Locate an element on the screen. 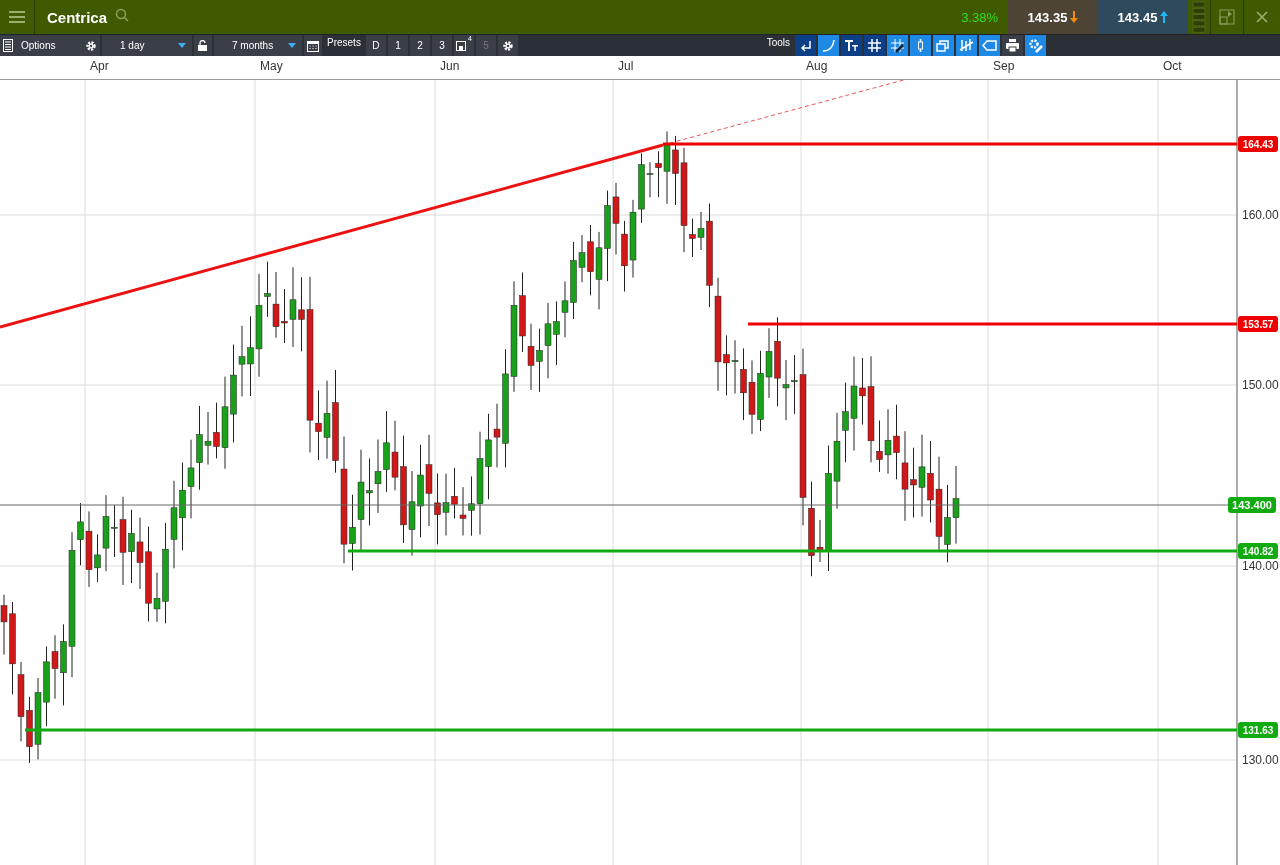 The height and width of the screenshot is (865, 1280). menu-icon is located at coordinates (17, 17).